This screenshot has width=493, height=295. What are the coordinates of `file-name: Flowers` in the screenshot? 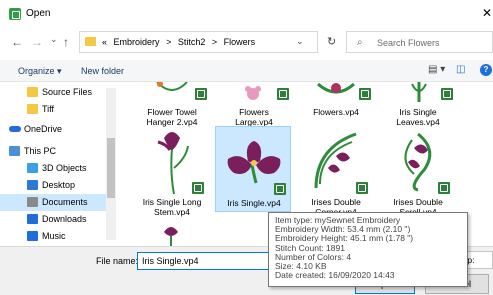 It's located at (254, 112).